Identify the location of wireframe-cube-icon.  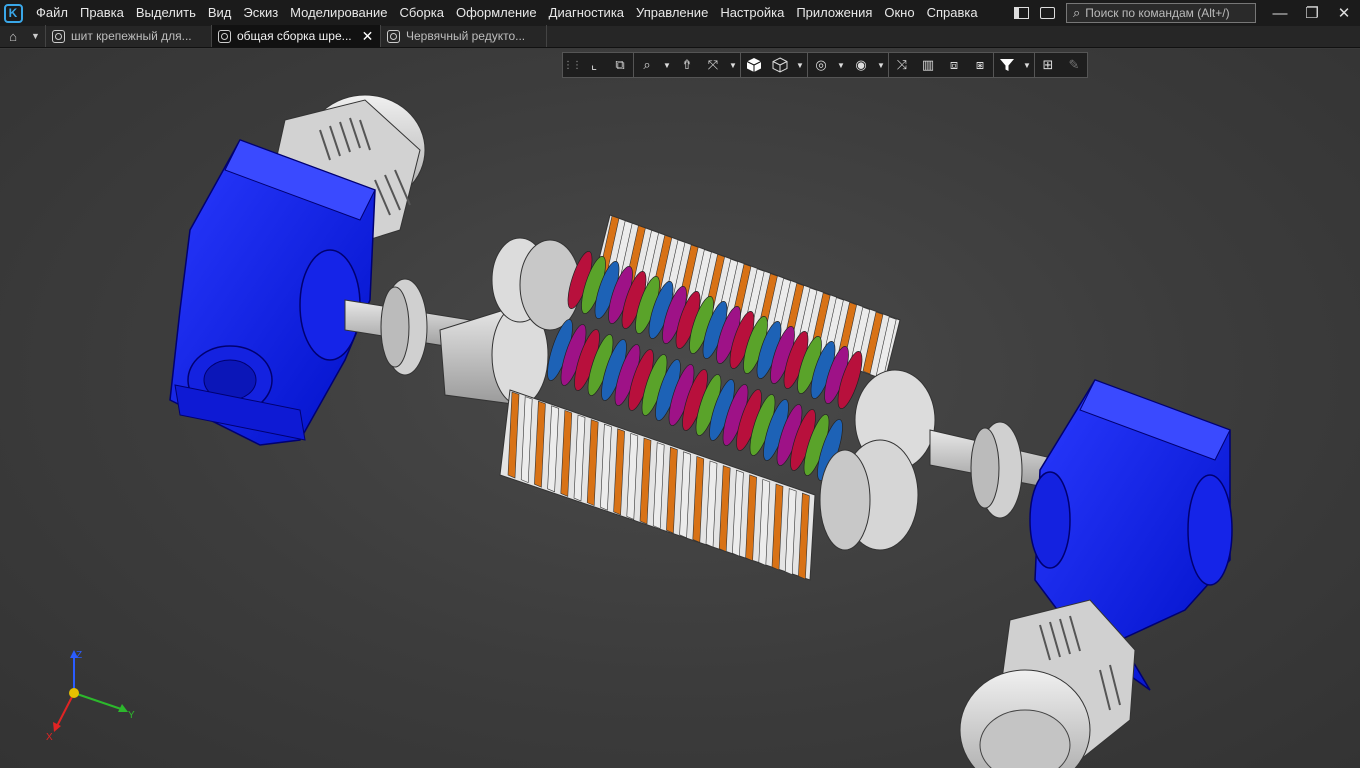
(780, 65).